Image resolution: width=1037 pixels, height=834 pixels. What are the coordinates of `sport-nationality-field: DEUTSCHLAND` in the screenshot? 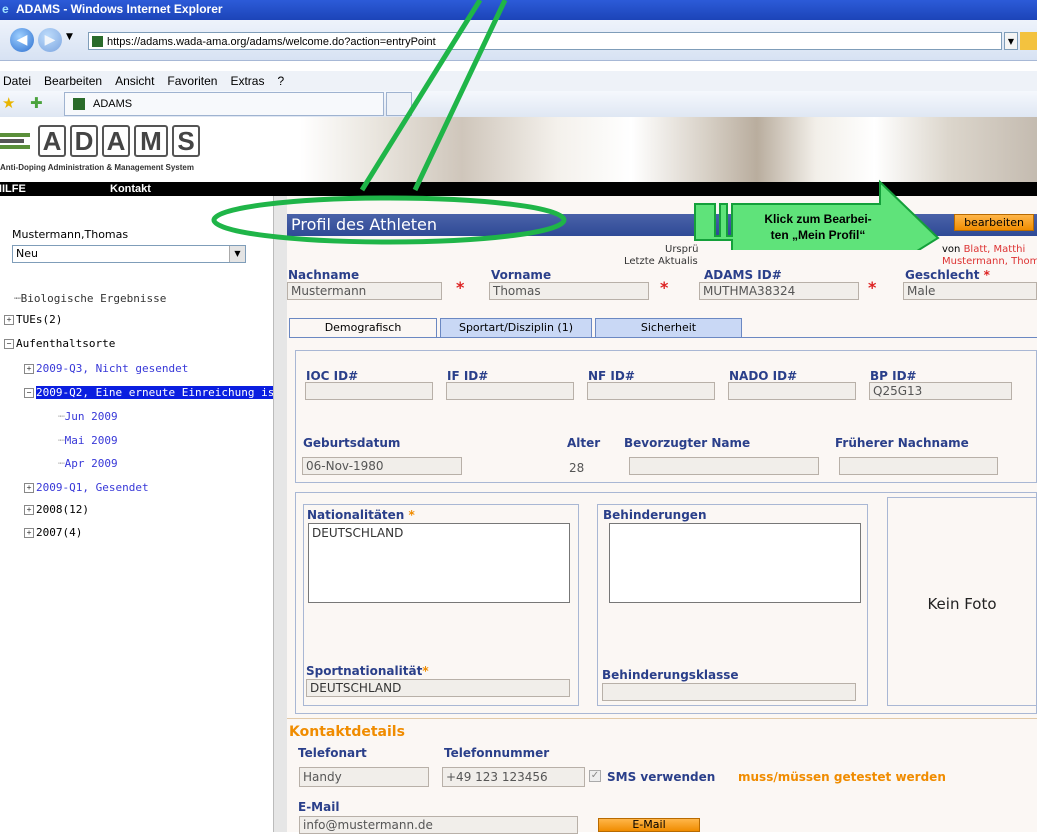 It's located at (438, 688).